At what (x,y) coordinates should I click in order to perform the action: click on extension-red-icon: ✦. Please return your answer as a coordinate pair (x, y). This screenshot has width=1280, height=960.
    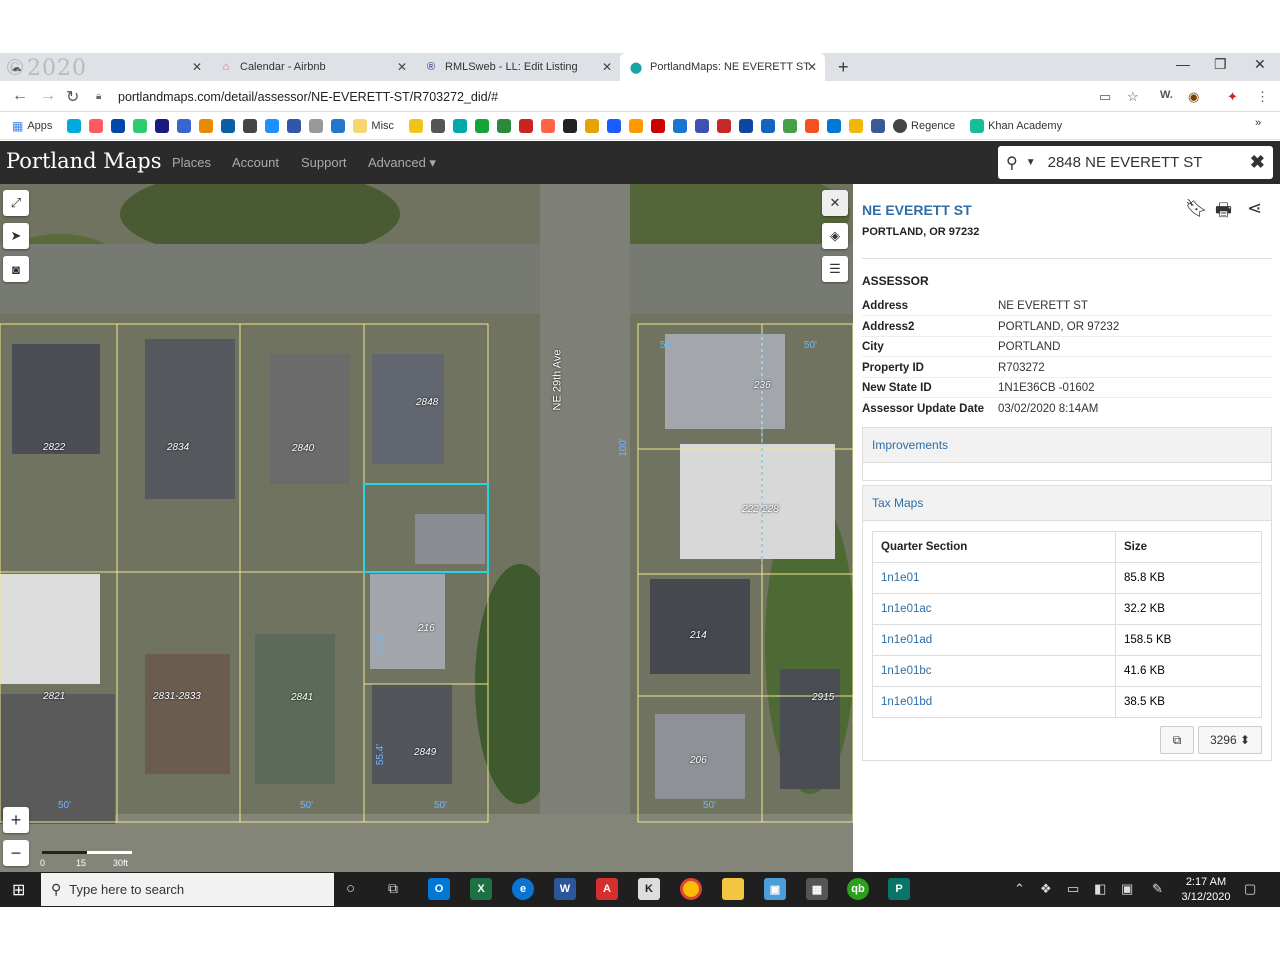
    Looking at the image, I should click on (1232, 97).